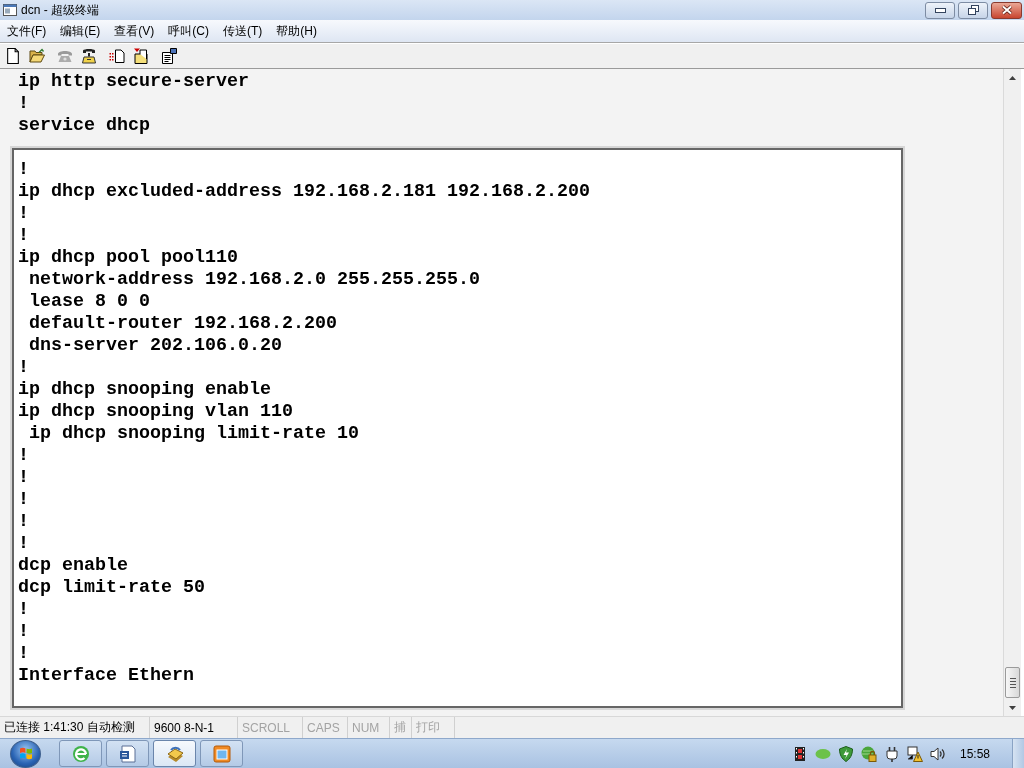 The height and width of the screenshot is (768, 1024). I want to click on globe-lock-icon, so click(868, 753).